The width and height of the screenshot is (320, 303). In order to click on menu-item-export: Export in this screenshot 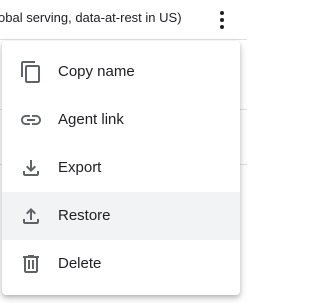, I will do `click(121, 168)`.